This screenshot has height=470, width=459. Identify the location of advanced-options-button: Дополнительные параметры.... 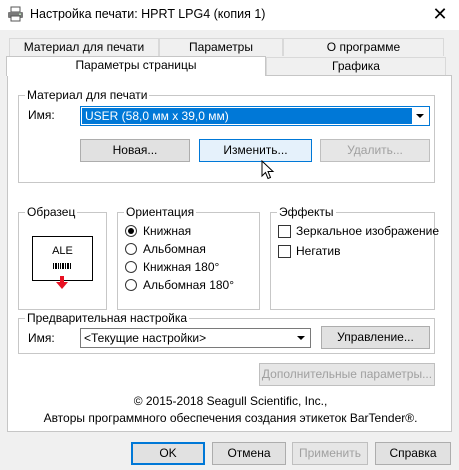
(347, 374).